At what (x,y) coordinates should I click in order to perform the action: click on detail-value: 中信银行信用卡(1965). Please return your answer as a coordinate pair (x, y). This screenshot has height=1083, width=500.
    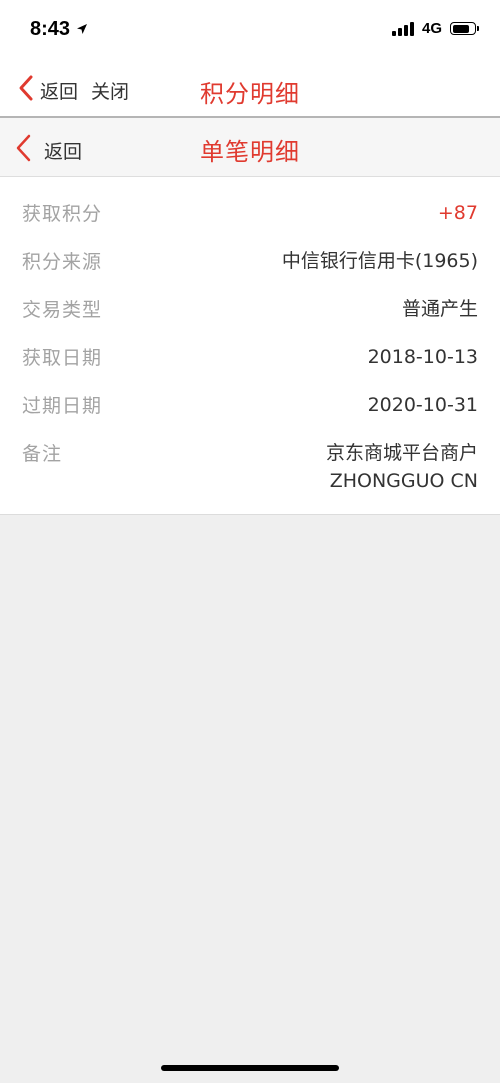
    Looking at the image, I should click on (379, 261).